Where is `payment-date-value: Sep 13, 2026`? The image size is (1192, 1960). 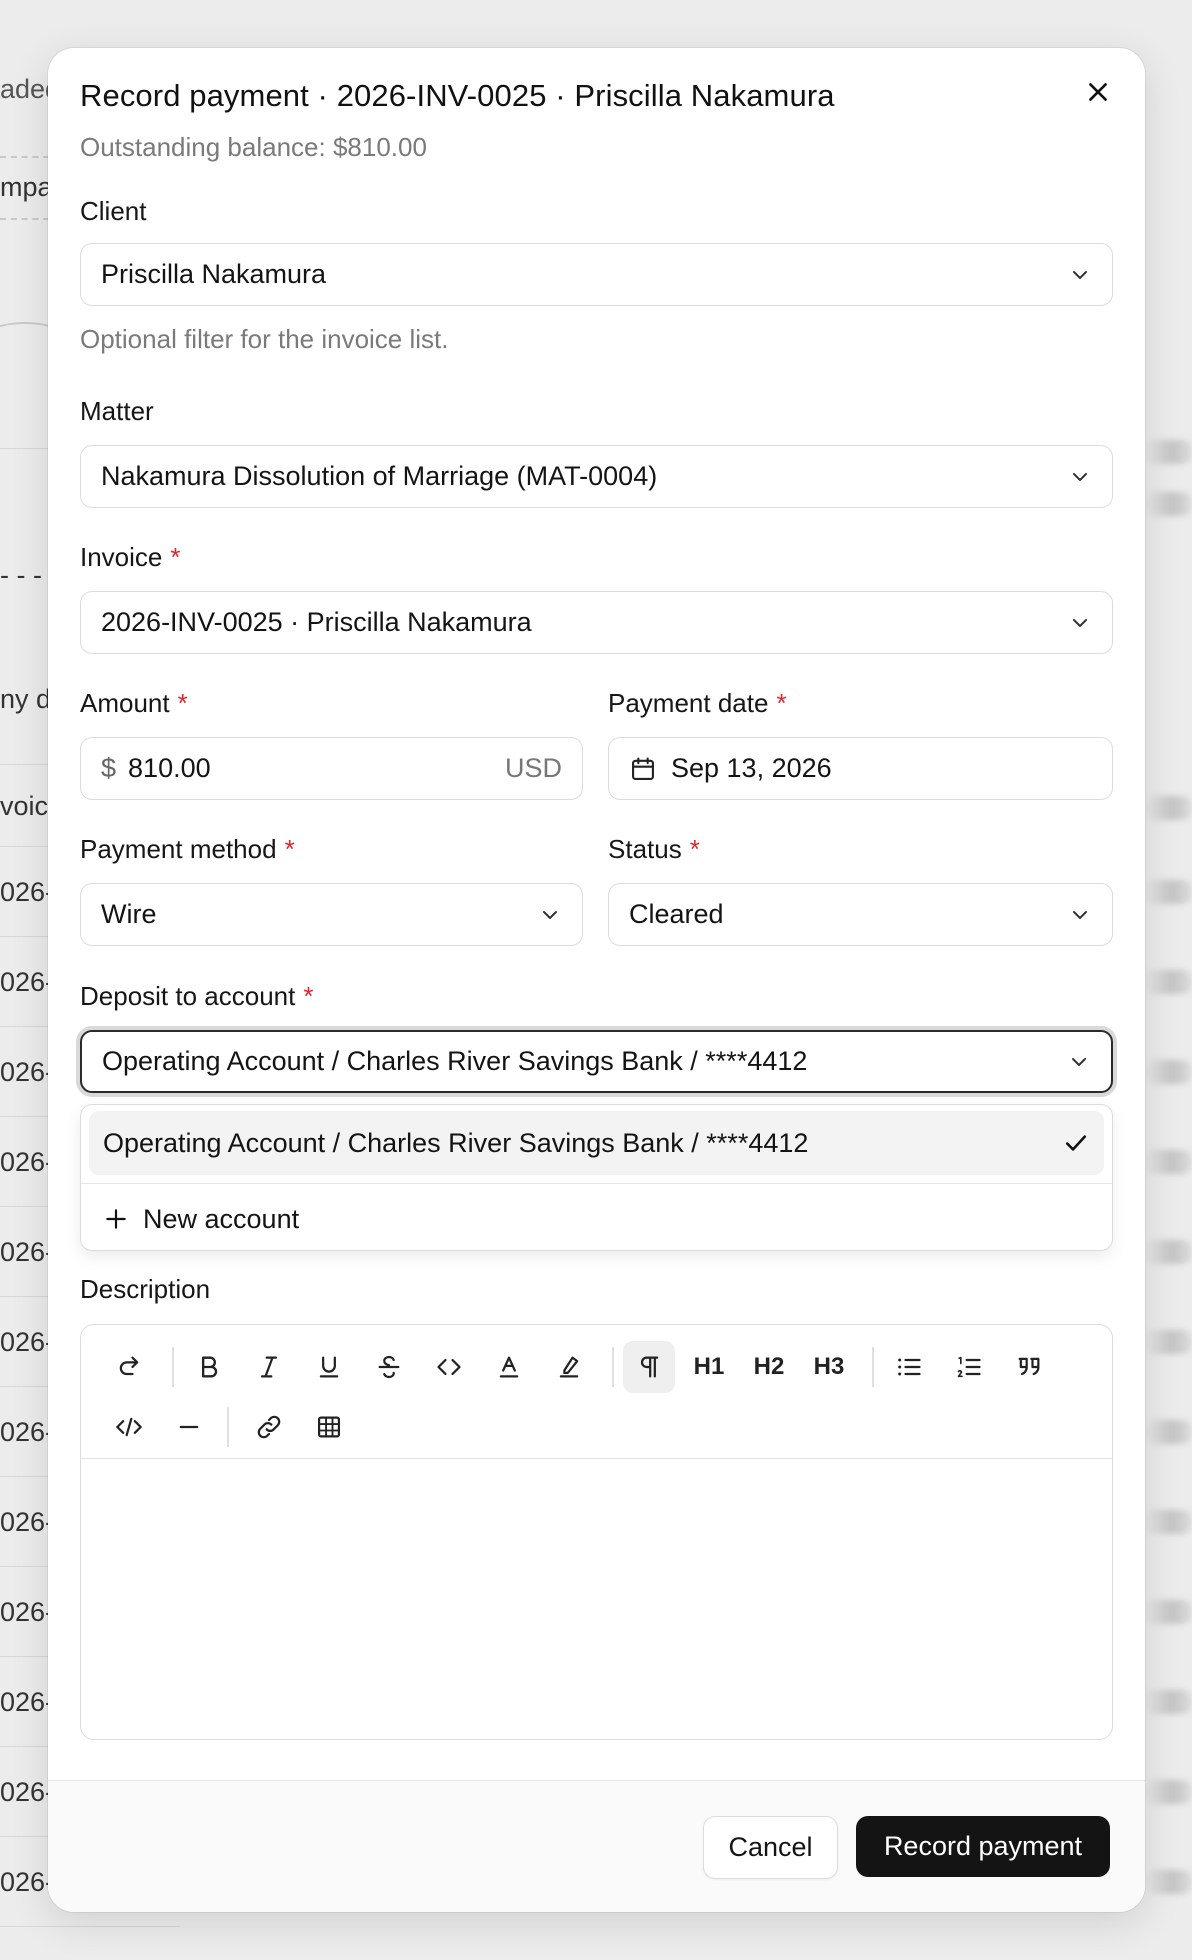 payment-date-value: Sep 13, 2026 is located at coordinates (751, 768).